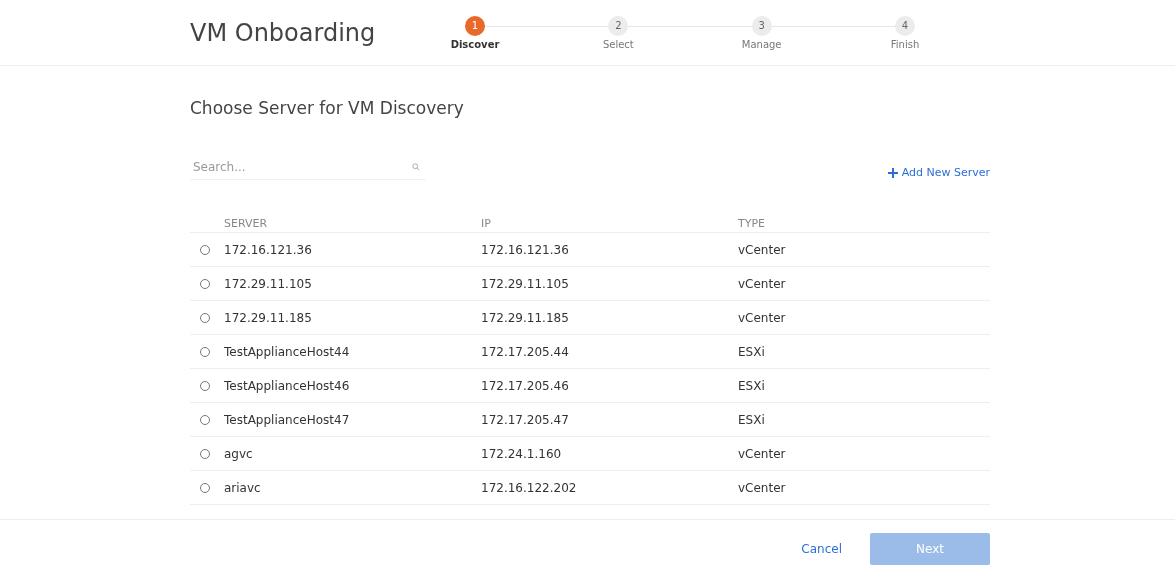  I want to click on table-cell-text: TestApplianceHost46, so click(287, 385).